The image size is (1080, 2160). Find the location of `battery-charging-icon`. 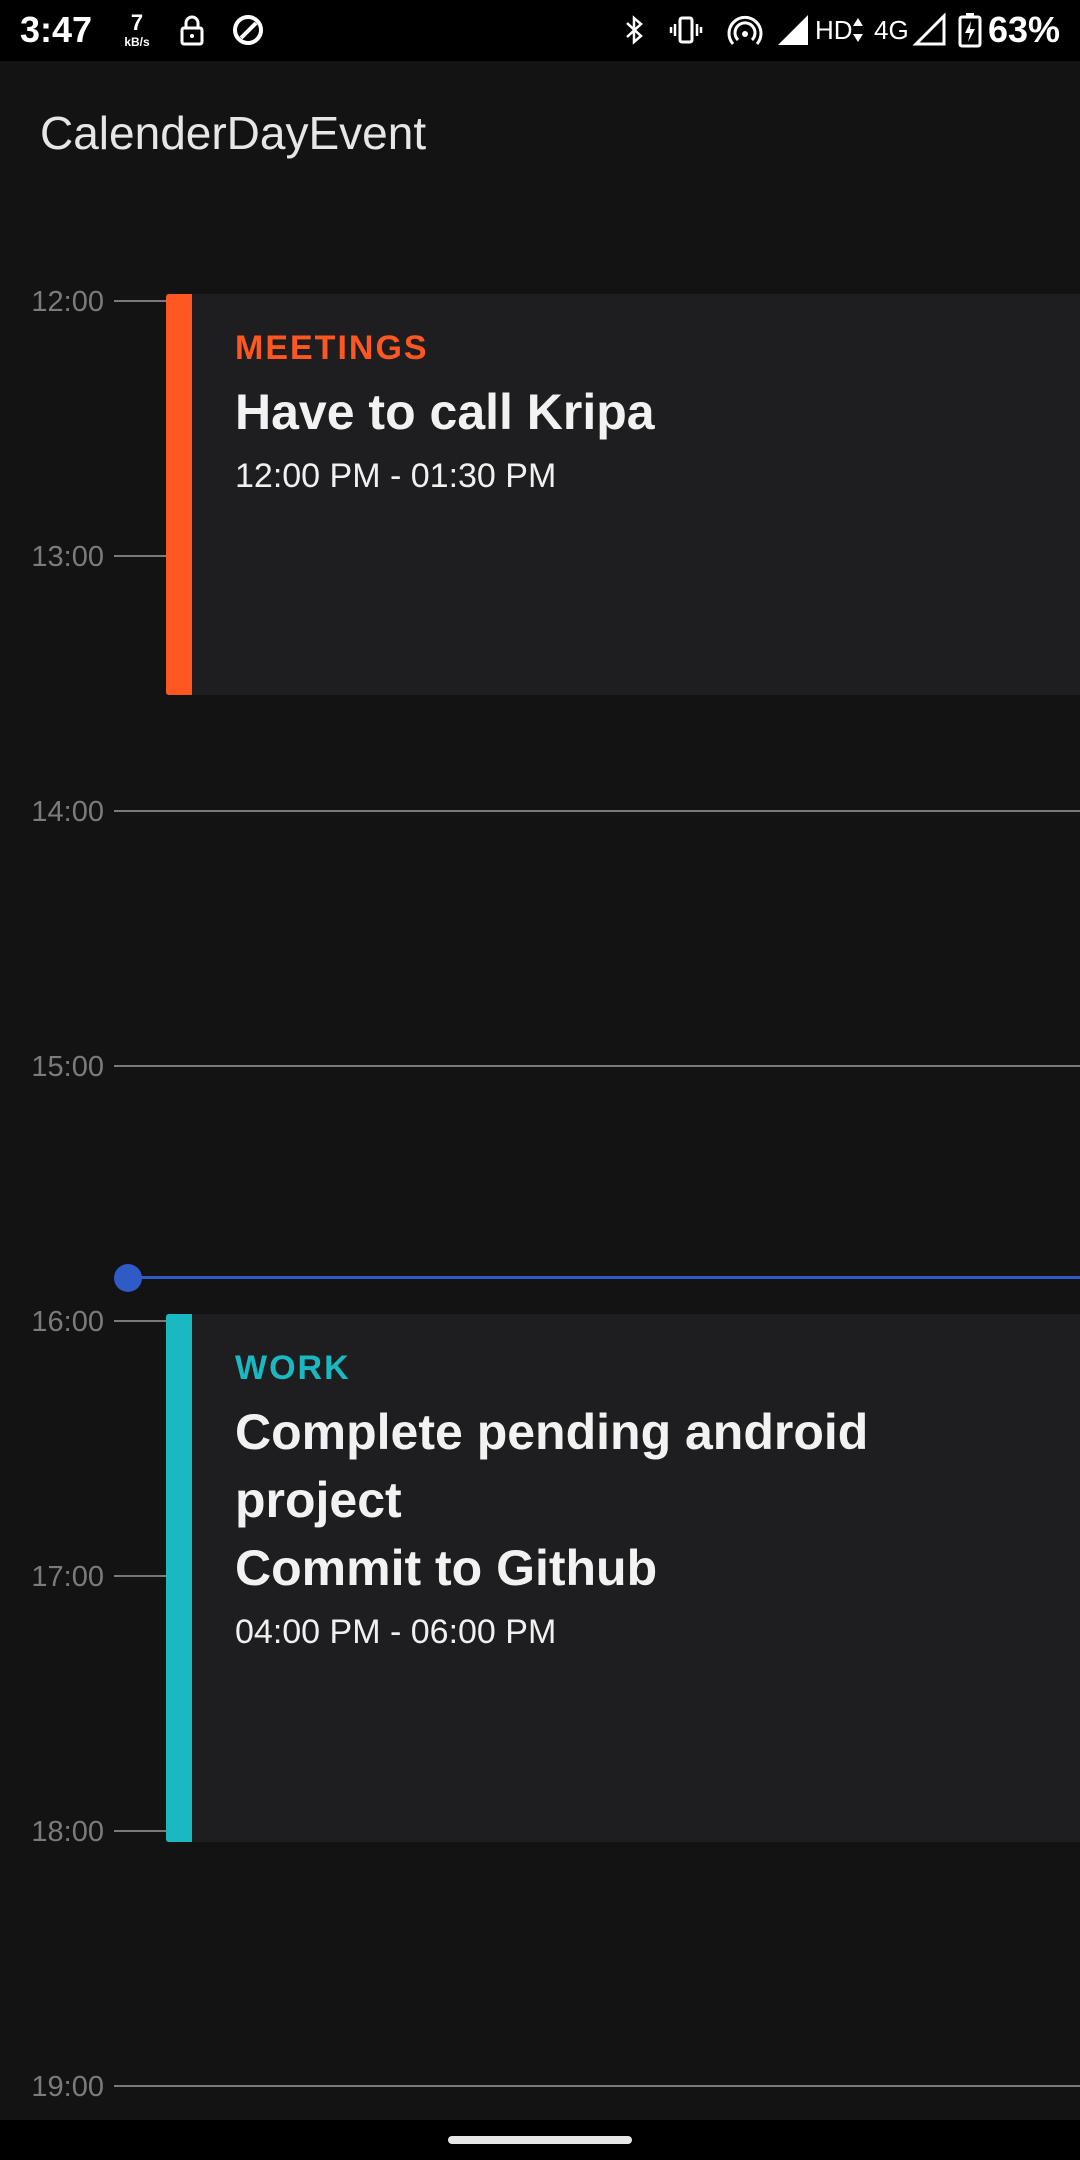

battery-charging-icon is located at coordinates (970, 30).